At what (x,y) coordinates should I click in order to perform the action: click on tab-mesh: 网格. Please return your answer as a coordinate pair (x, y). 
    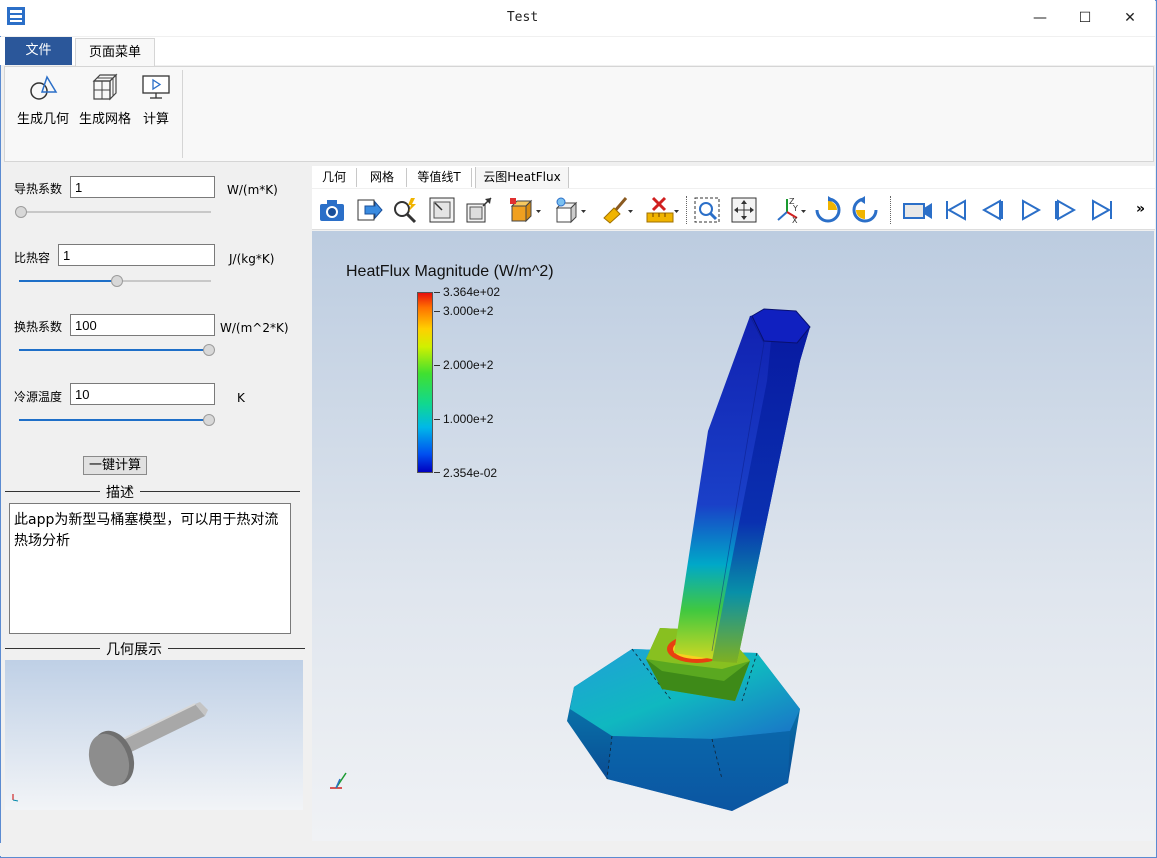
    Looking at the image, I should click on (382, 177).